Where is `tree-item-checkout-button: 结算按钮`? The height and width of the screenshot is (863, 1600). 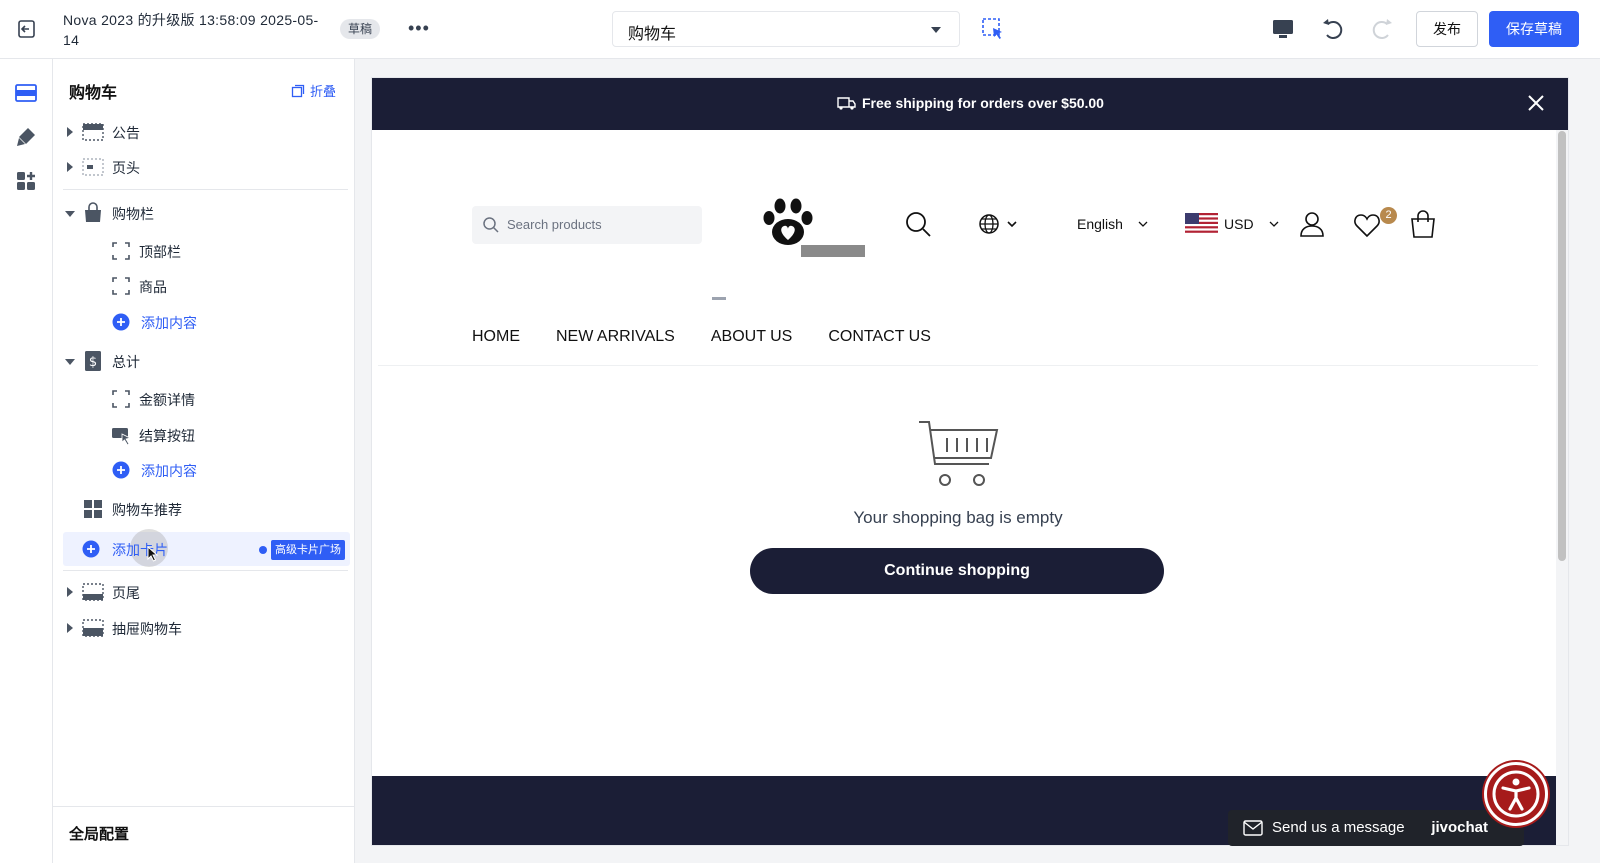 tree-item-checkout-button: 结算按钮 is located at coordinates (204, 435).